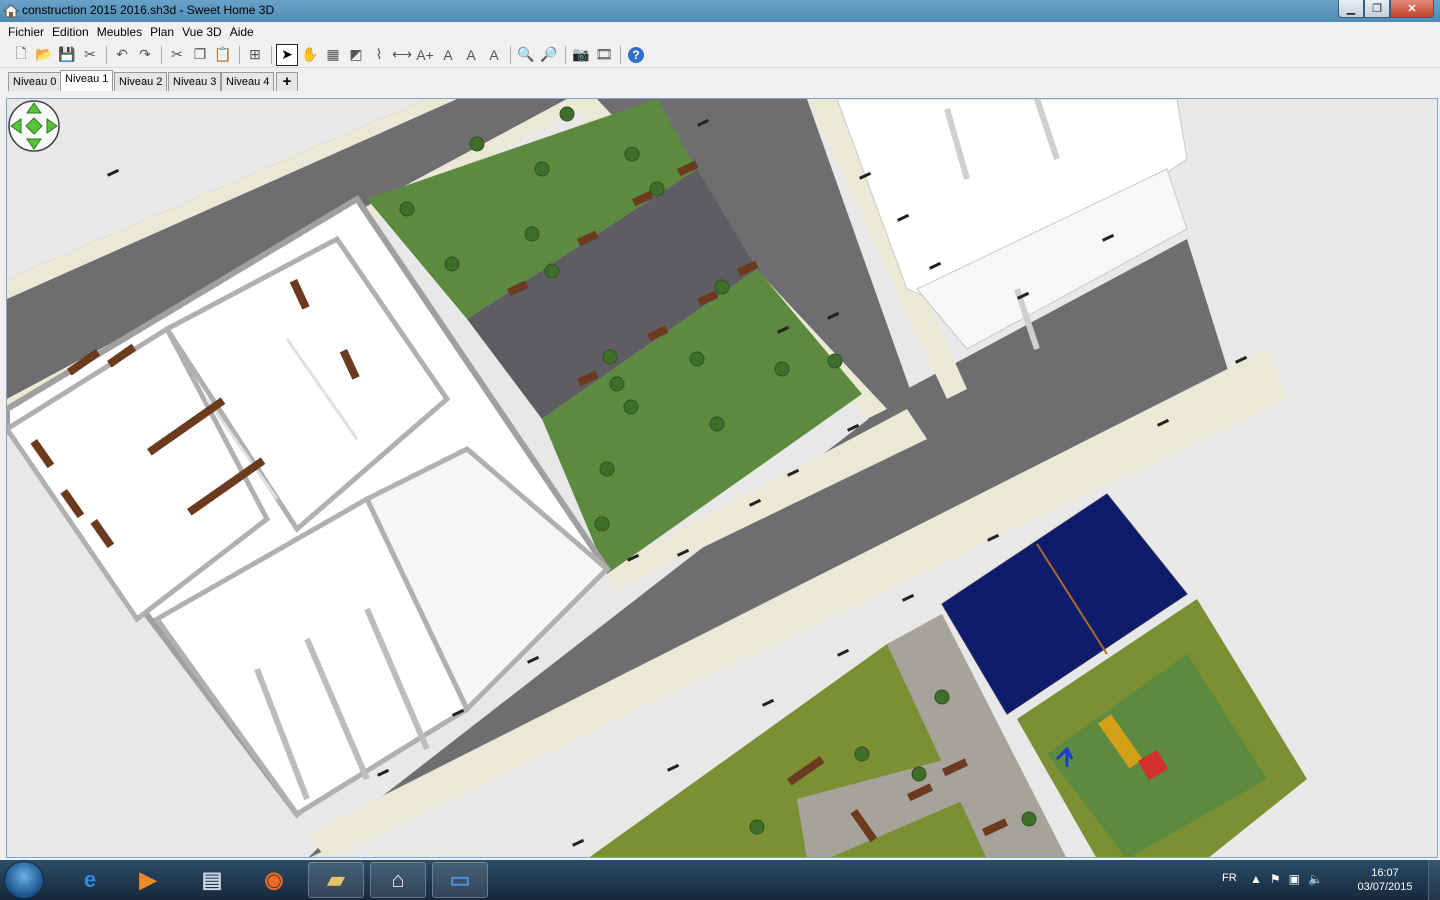  I want to click on create-dimensions-icon: ⟷, so click(402, 54).